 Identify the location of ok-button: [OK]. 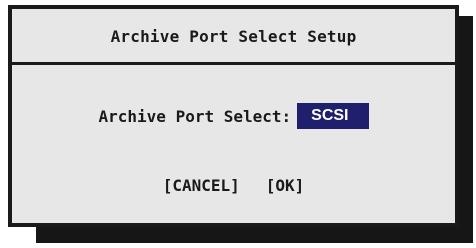
(285, 185).